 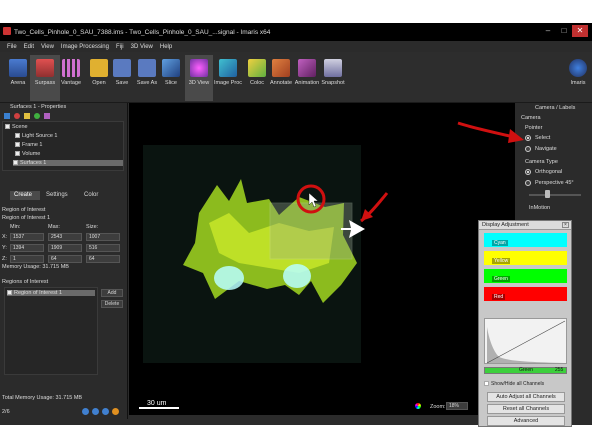 I want to click on camera-header: Camera / Labels, so click(x=555, y=108).